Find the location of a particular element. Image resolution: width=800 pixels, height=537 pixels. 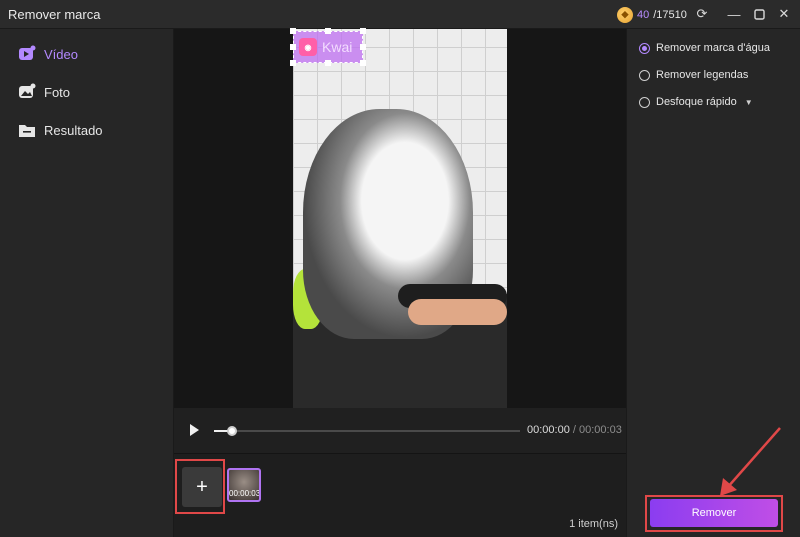

plus-icon: + is located at coordinates (202, 486).